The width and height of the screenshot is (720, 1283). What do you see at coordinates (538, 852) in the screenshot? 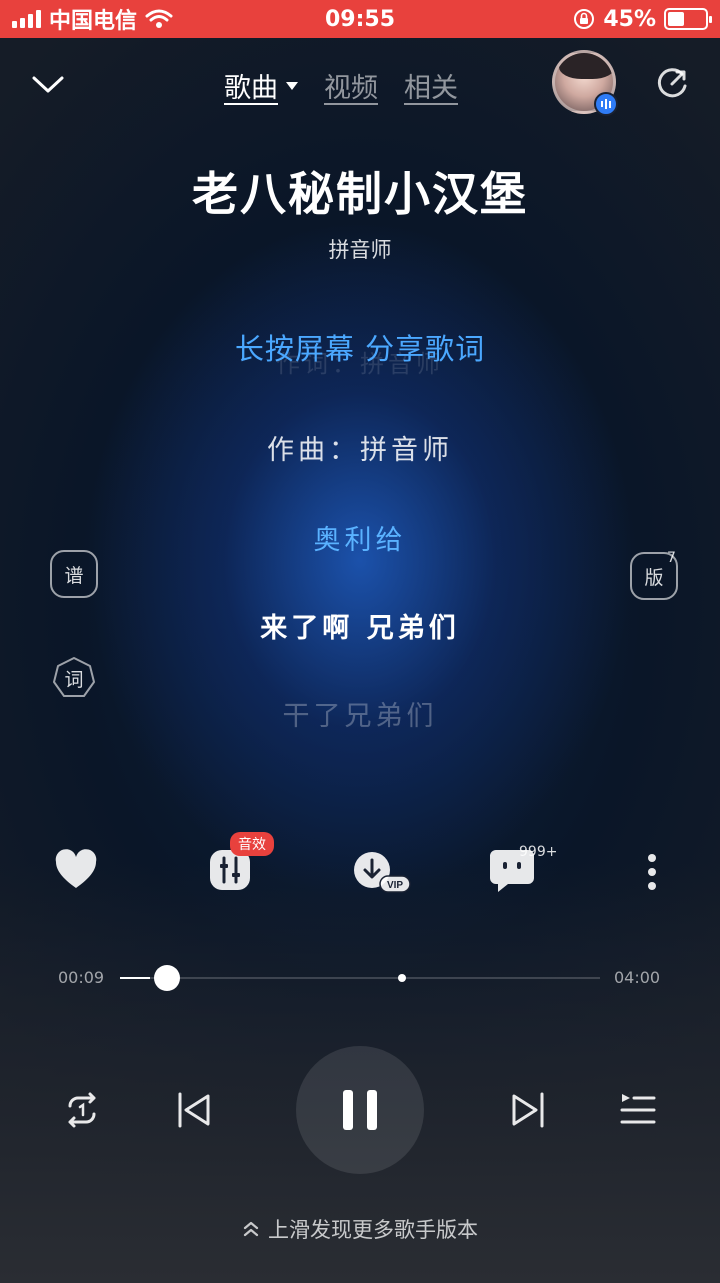
I see `comment-count: 999+` at bounding box center [538, 852].